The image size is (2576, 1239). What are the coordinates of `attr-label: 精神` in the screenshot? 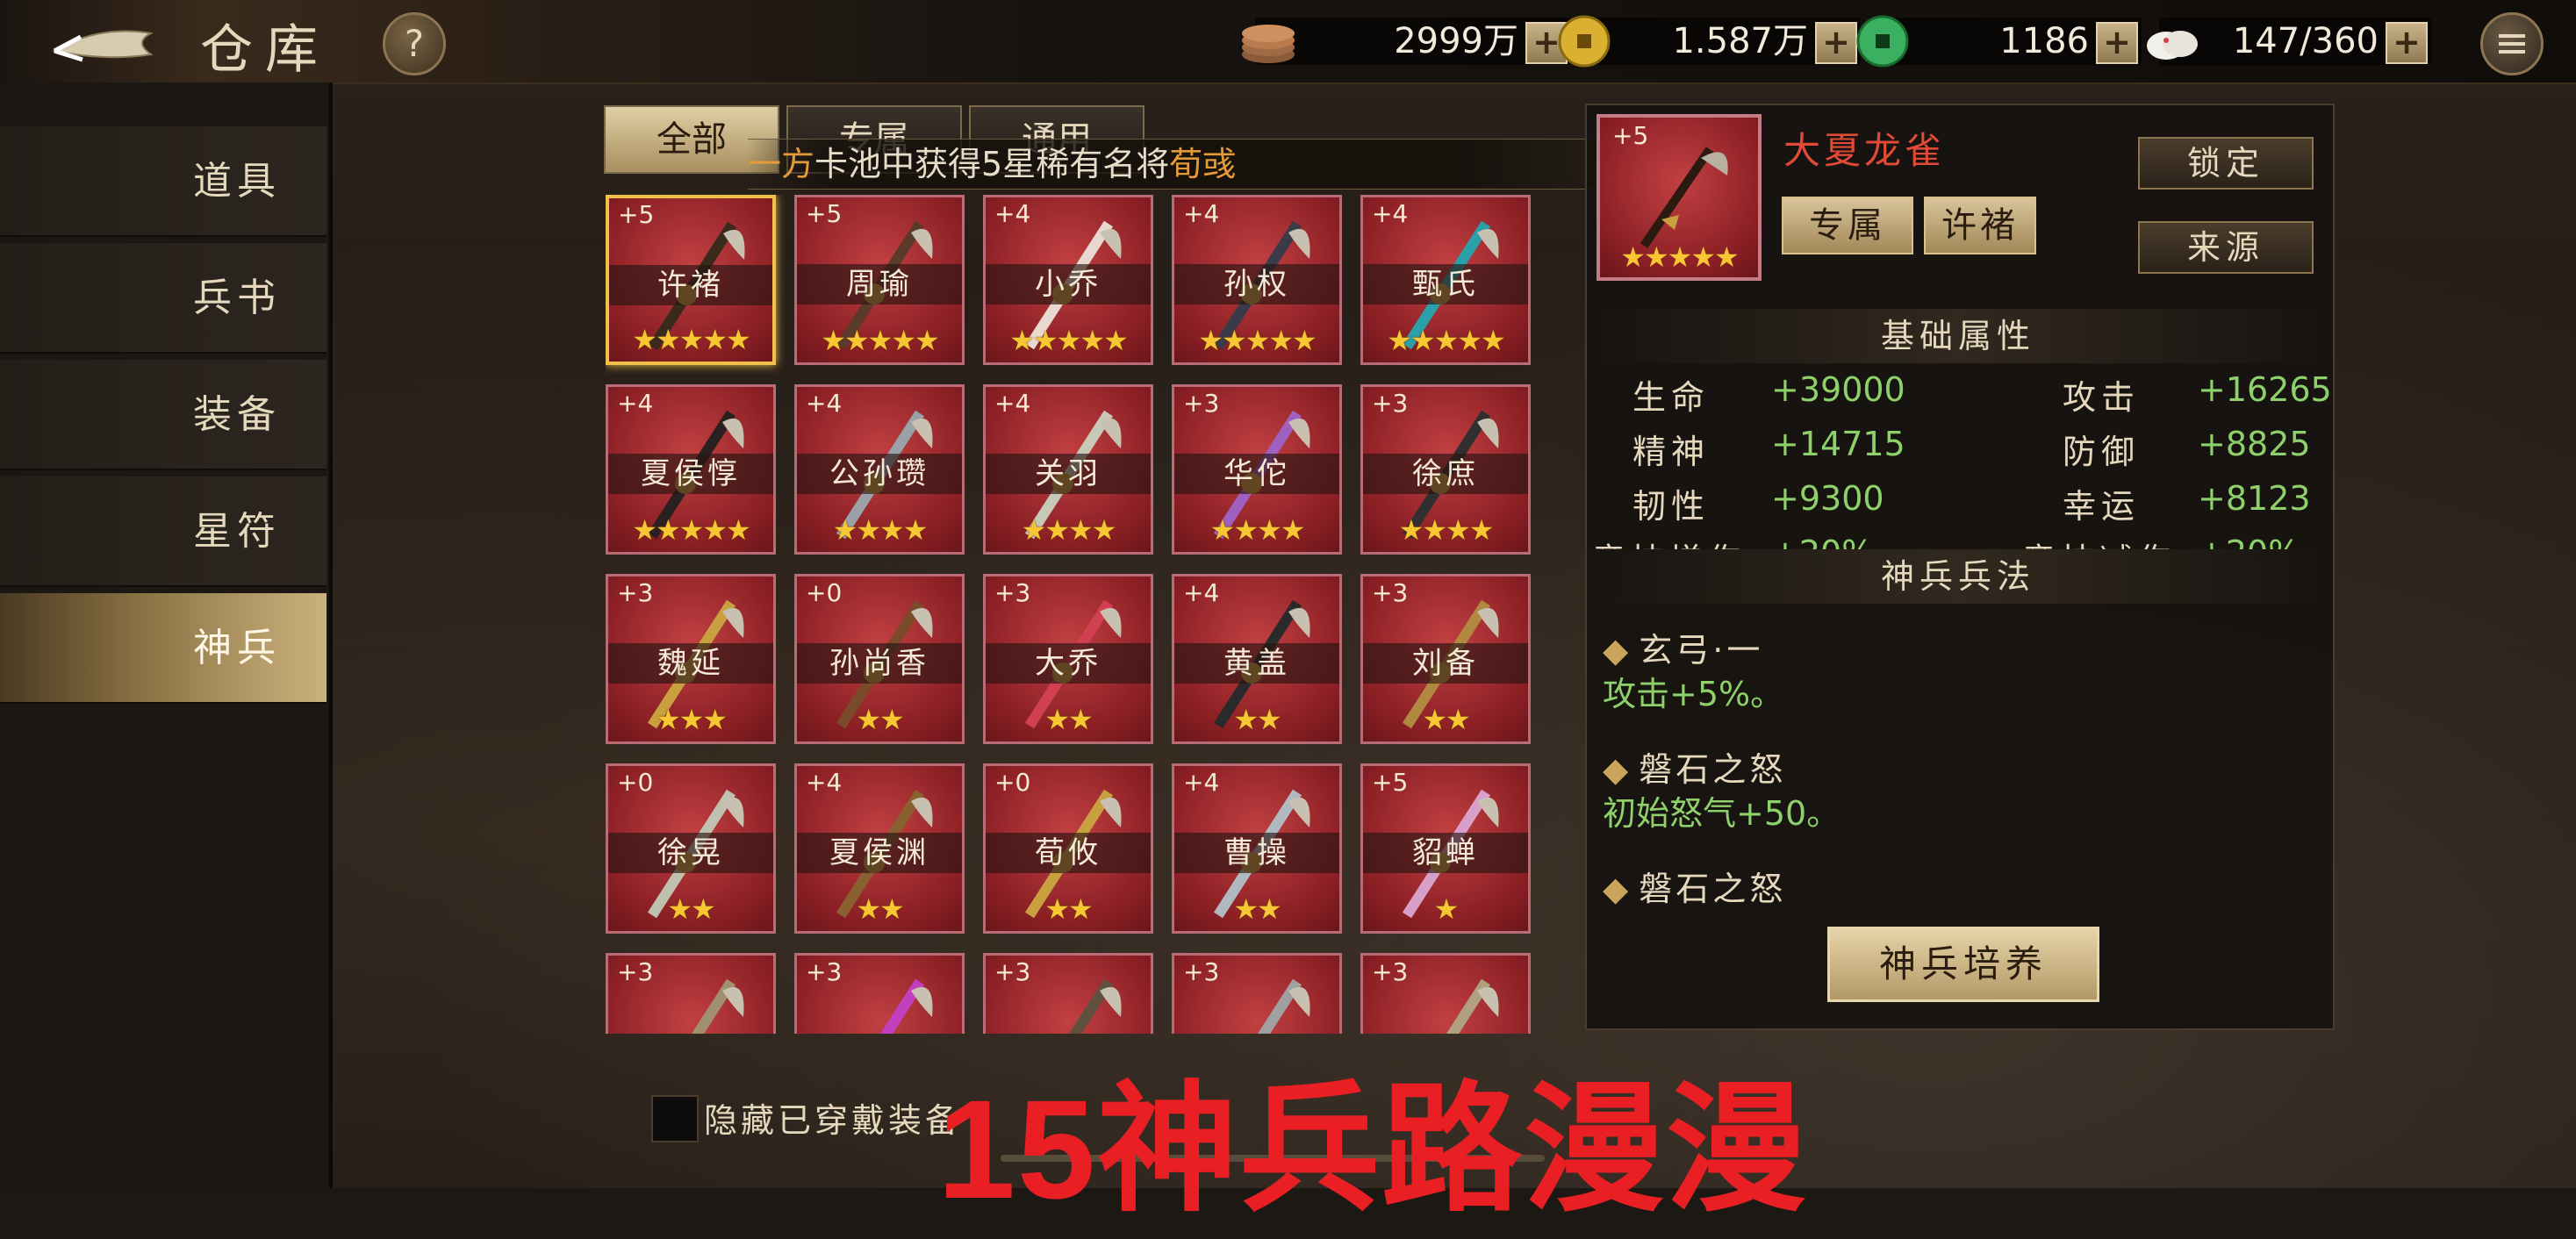 It's located at (1671, 452).